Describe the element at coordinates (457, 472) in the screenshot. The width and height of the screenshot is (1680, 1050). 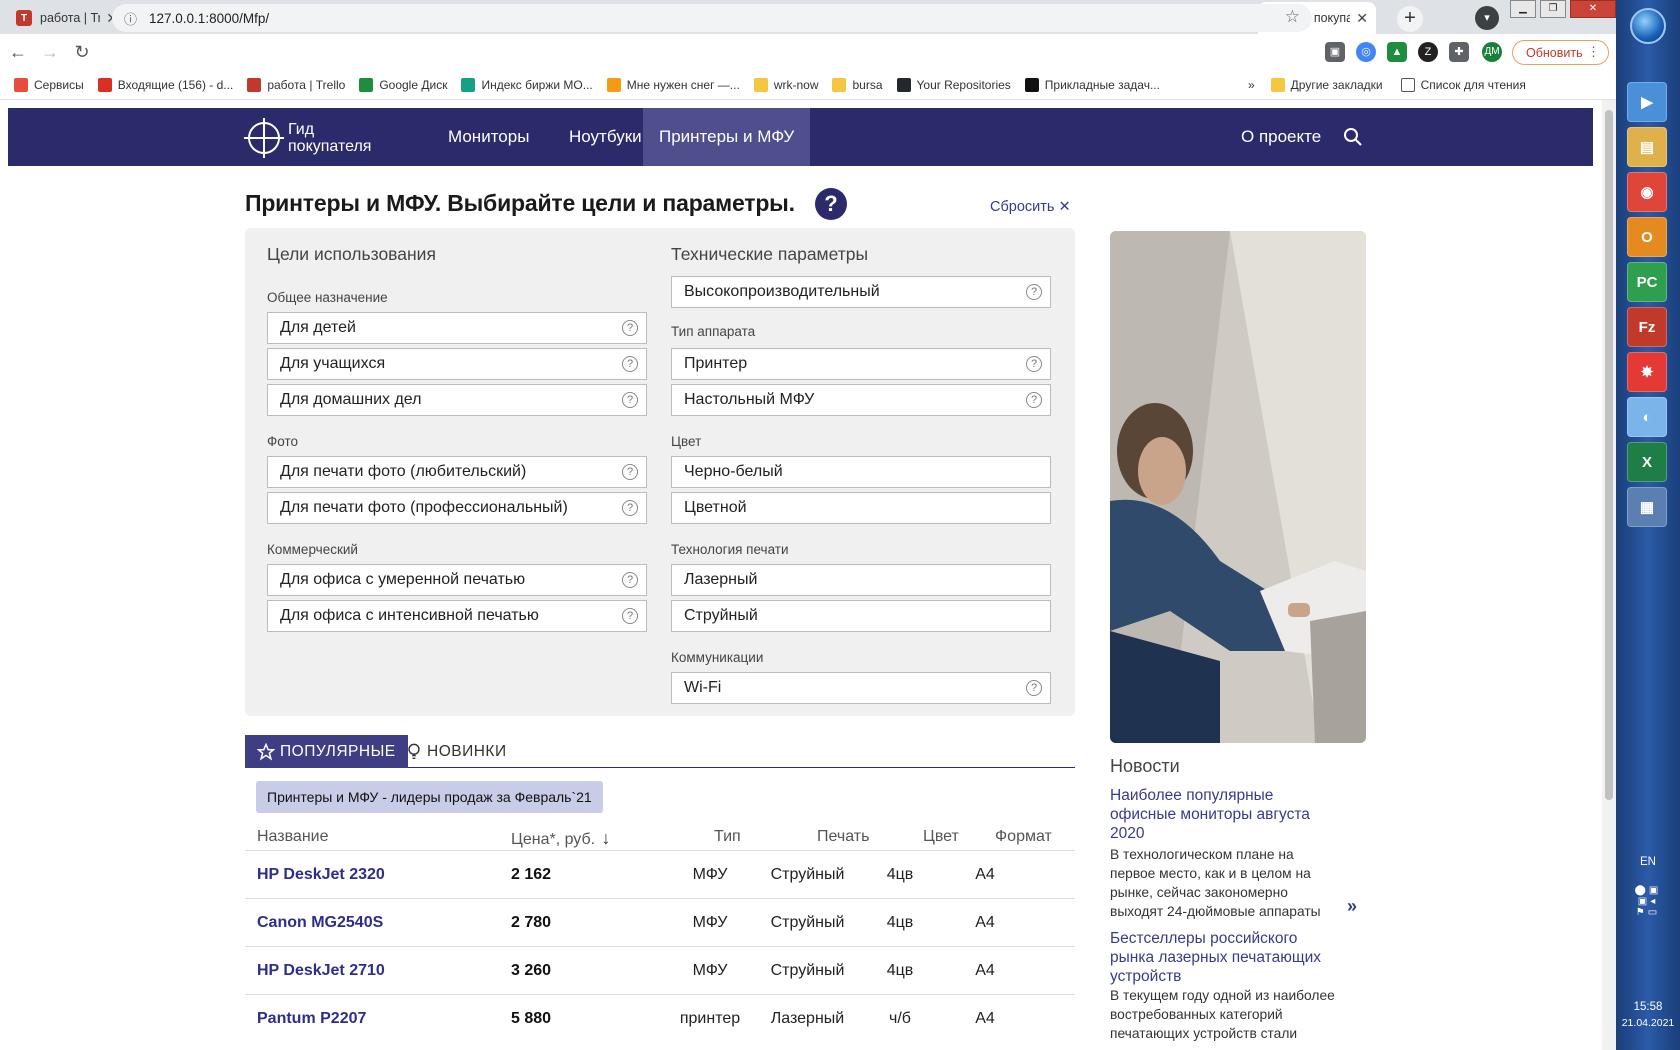
I see `filter-option: Для печати фото (любительский)?` at that location.